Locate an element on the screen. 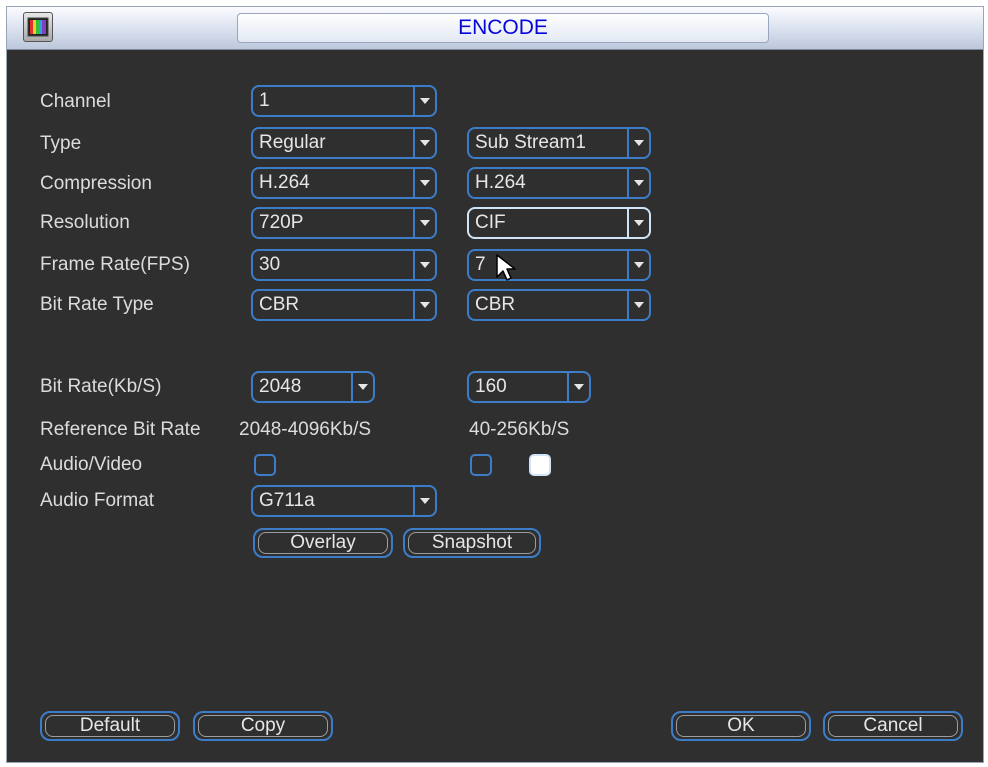  sub-type-select: Sub Stream1 is located at coordinates (559, 143).